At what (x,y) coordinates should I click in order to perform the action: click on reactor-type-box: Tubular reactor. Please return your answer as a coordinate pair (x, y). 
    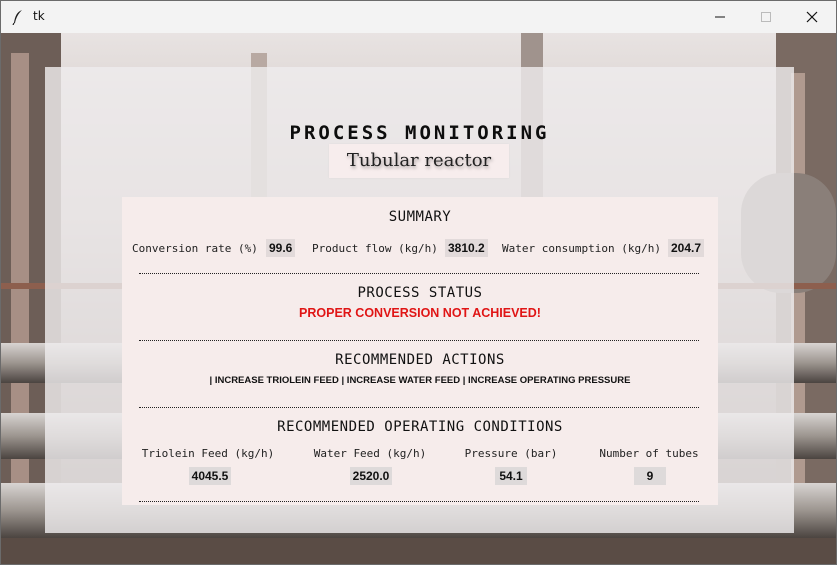
    Looking at the image, I should click on (419, 161).